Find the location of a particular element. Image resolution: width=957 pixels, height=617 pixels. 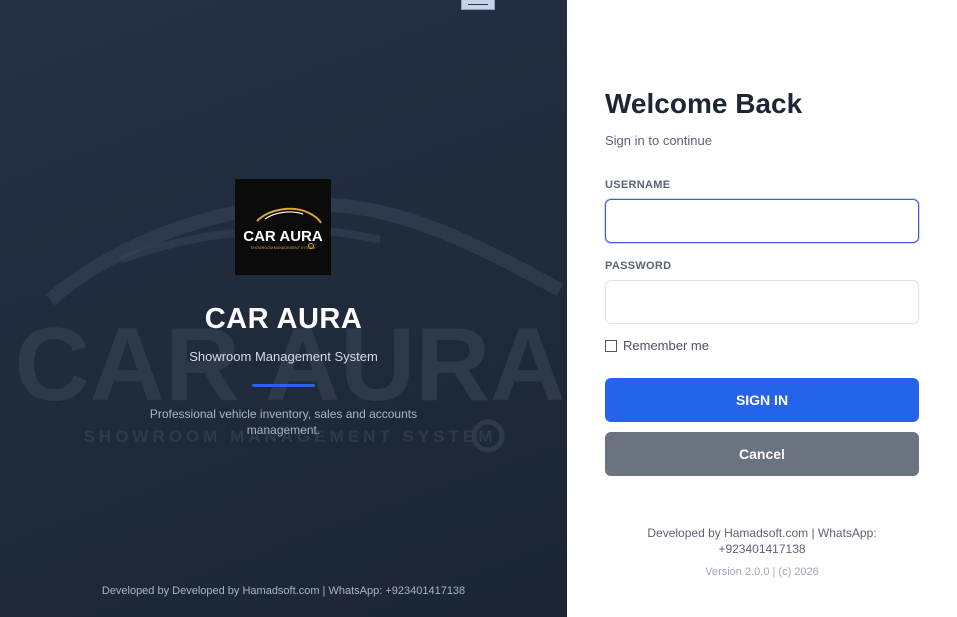

sign-in-button: SIGN IN is located at coordinates (762, 400).